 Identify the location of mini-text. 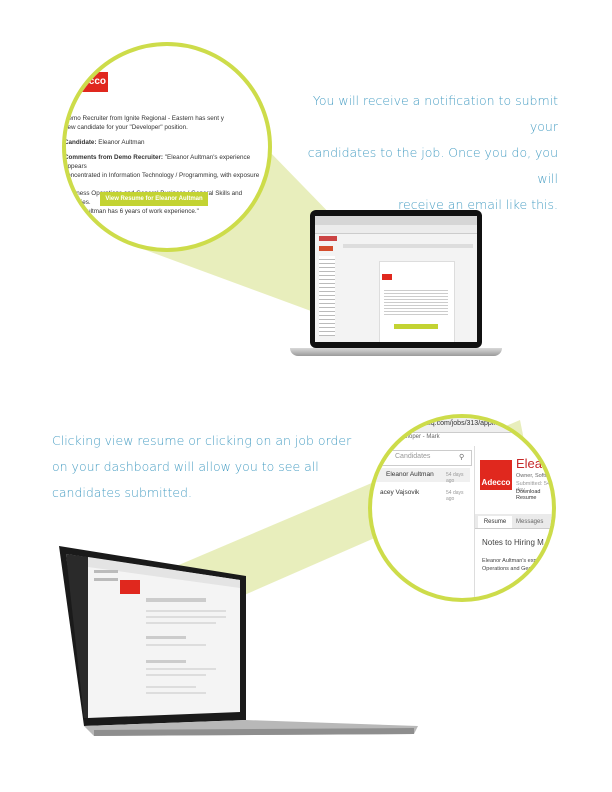
(416, 302).